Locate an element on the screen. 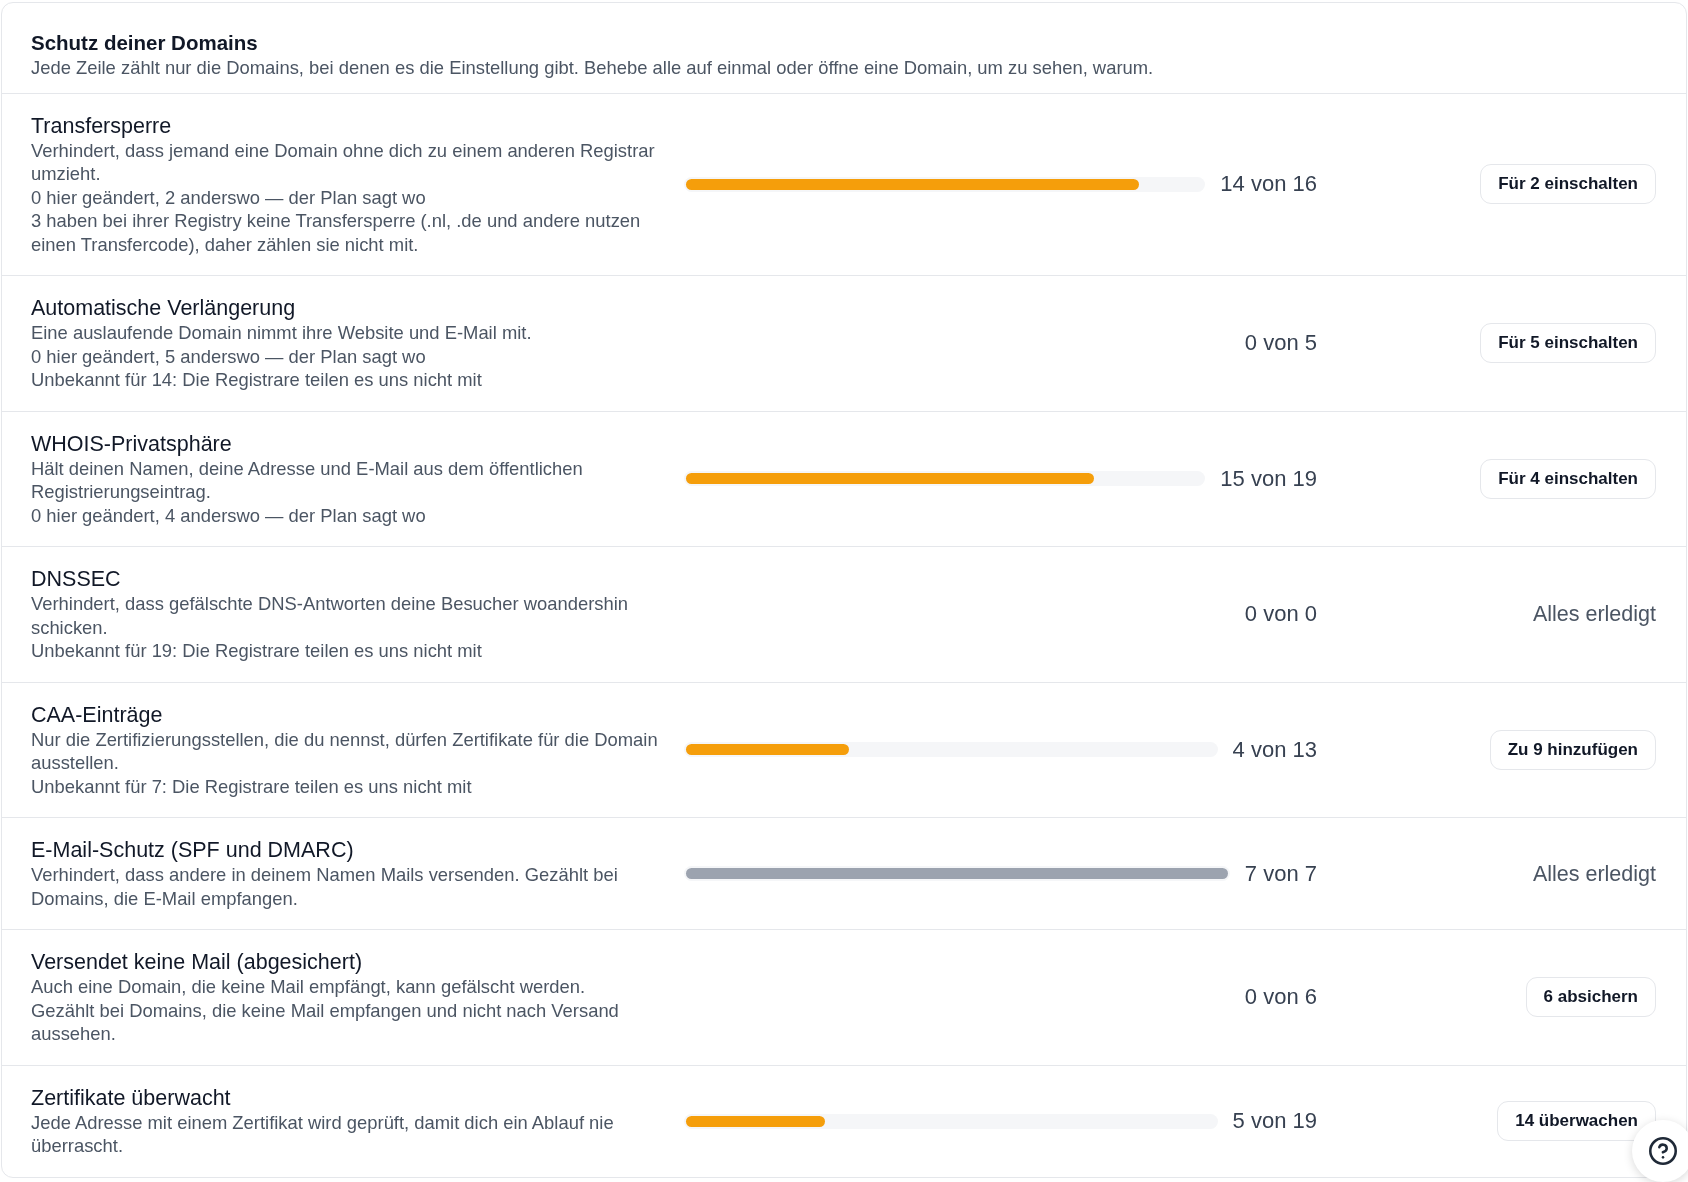 This screenshot has height=1182, width=1688. row-title: CAA-Einträge is located at coordinates (97, 714).